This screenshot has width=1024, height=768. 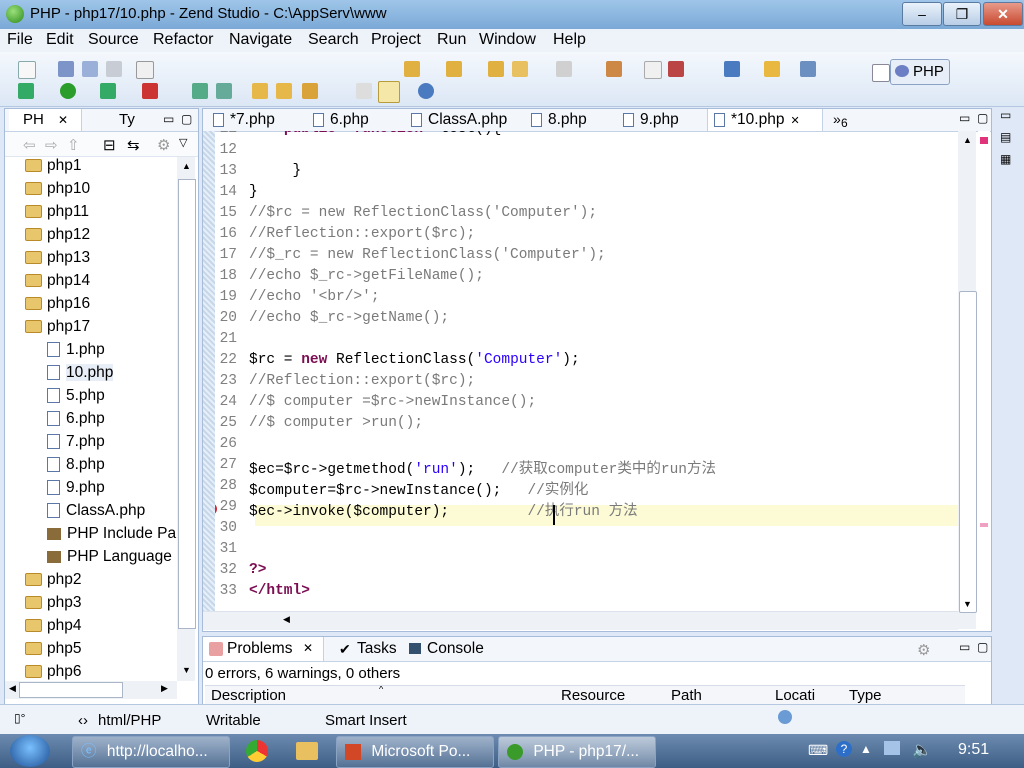 What do you see at coordinates (109, 145) in the screenshot?
I see `collapse-all-icon: ⊟` at bounding box center [109, 145].